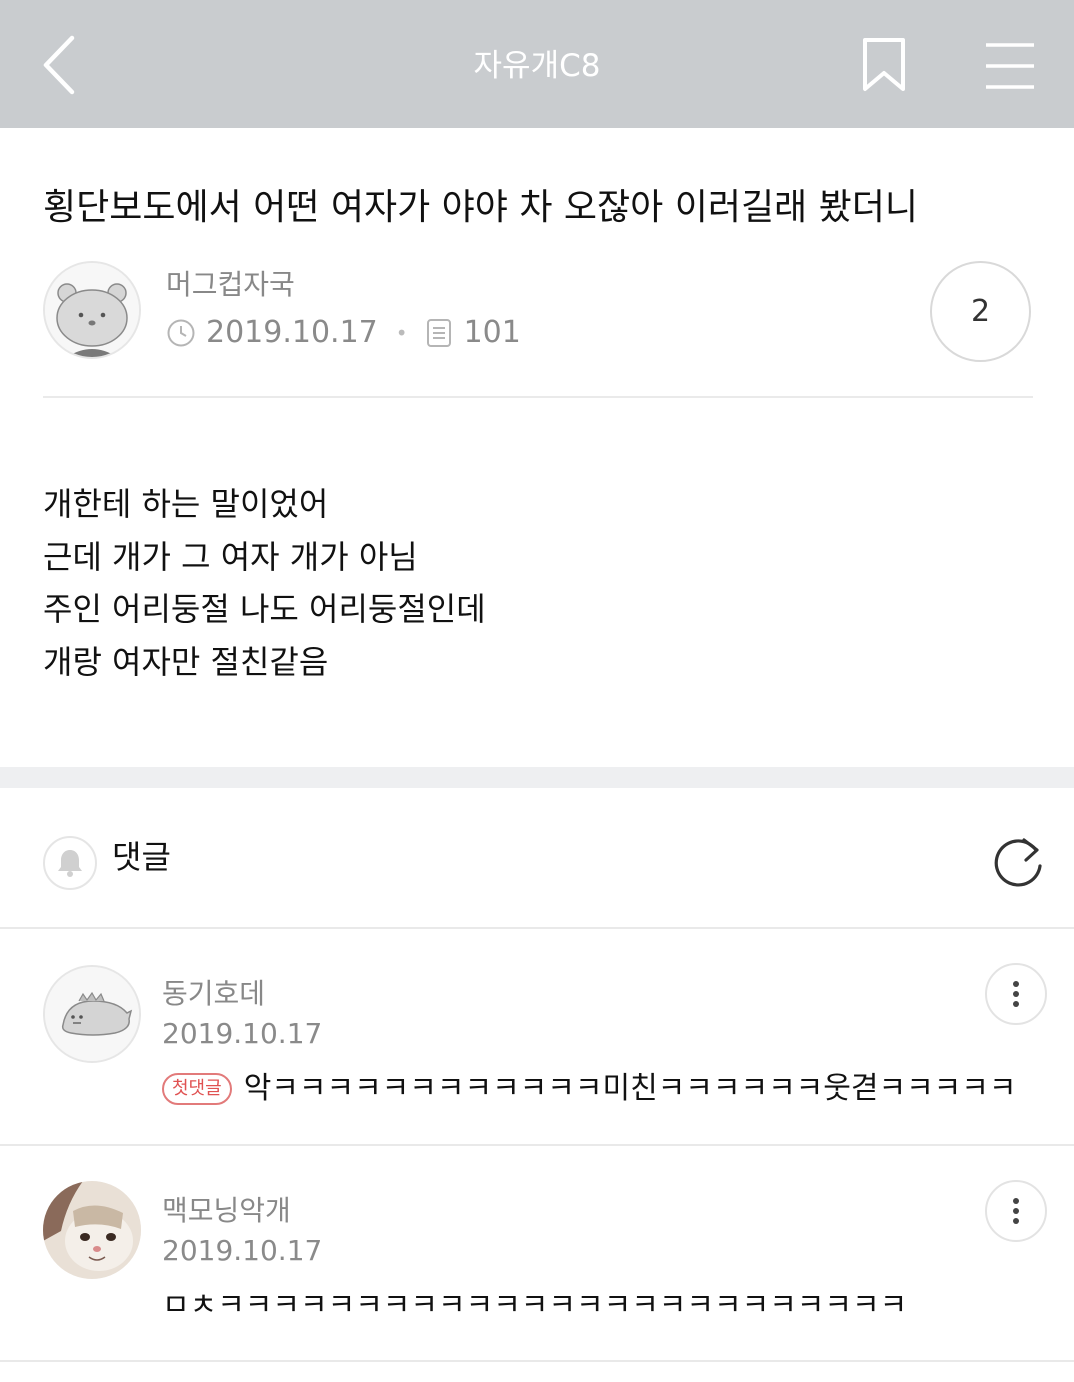 Image resolution: width=1074 pixels, height=1382 pixels. Describe the element at coordinates (1010, 66) in the screenshot. I see `hamburger-menu-icon` at that location.